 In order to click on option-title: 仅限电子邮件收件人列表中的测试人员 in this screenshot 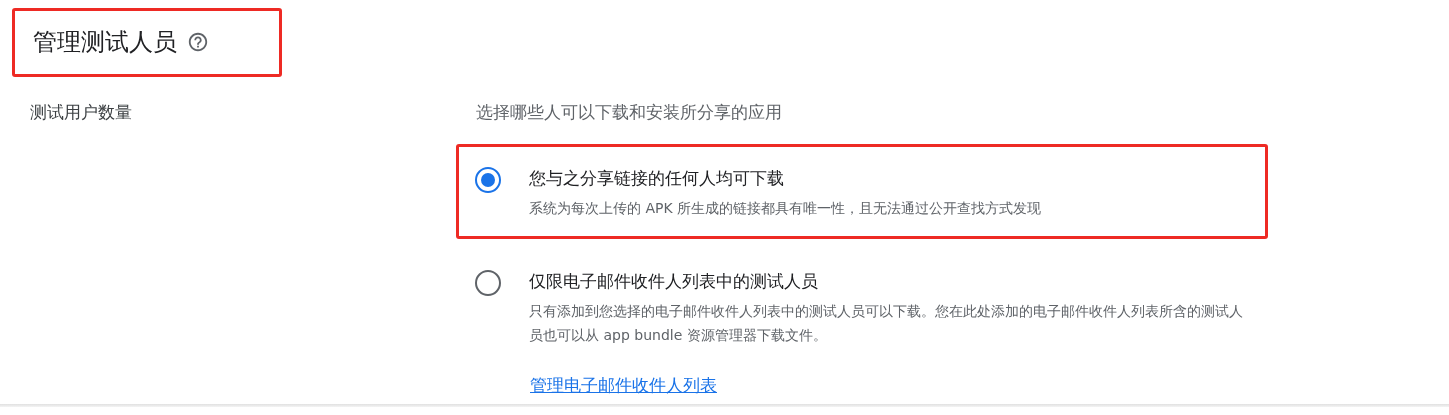, I will do `click(674, 281)`.